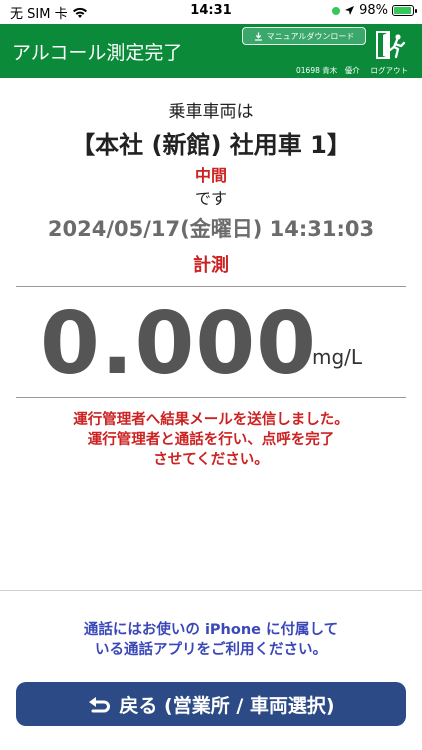  Describe the element at coordinates (211, 630) in the screenshot. I see `phone-note-line-1: 通話にはお使いの iPhone に付属して` at that location.